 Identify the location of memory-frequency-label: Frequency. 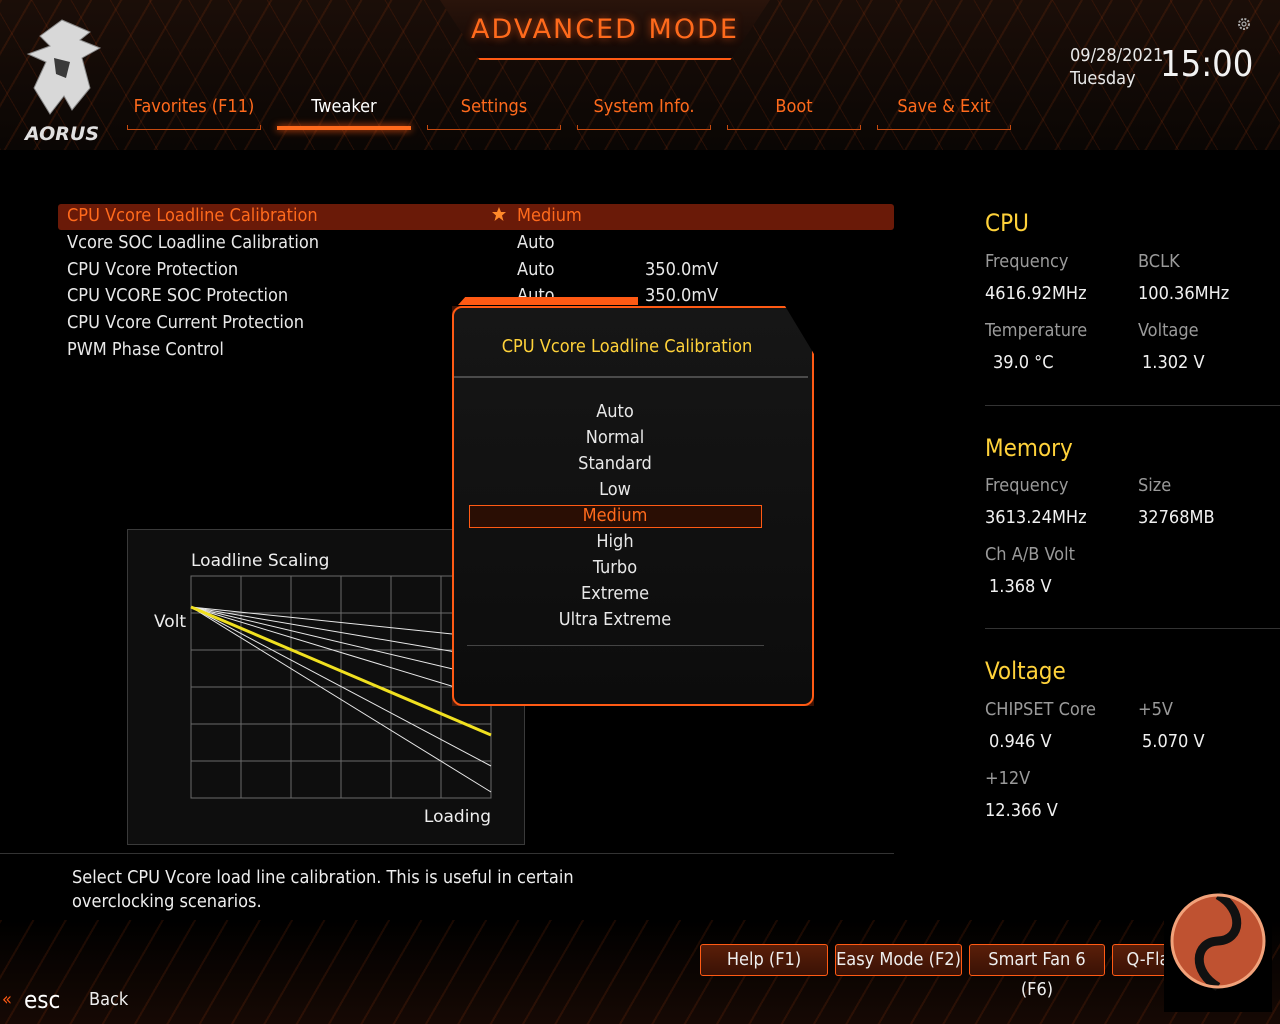
(1027, 485).